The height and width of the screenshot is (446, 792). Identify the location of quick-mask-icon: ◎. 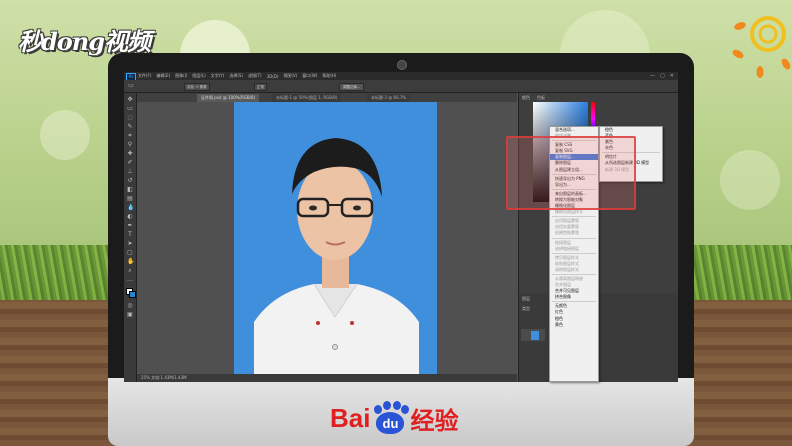
(130, 306).